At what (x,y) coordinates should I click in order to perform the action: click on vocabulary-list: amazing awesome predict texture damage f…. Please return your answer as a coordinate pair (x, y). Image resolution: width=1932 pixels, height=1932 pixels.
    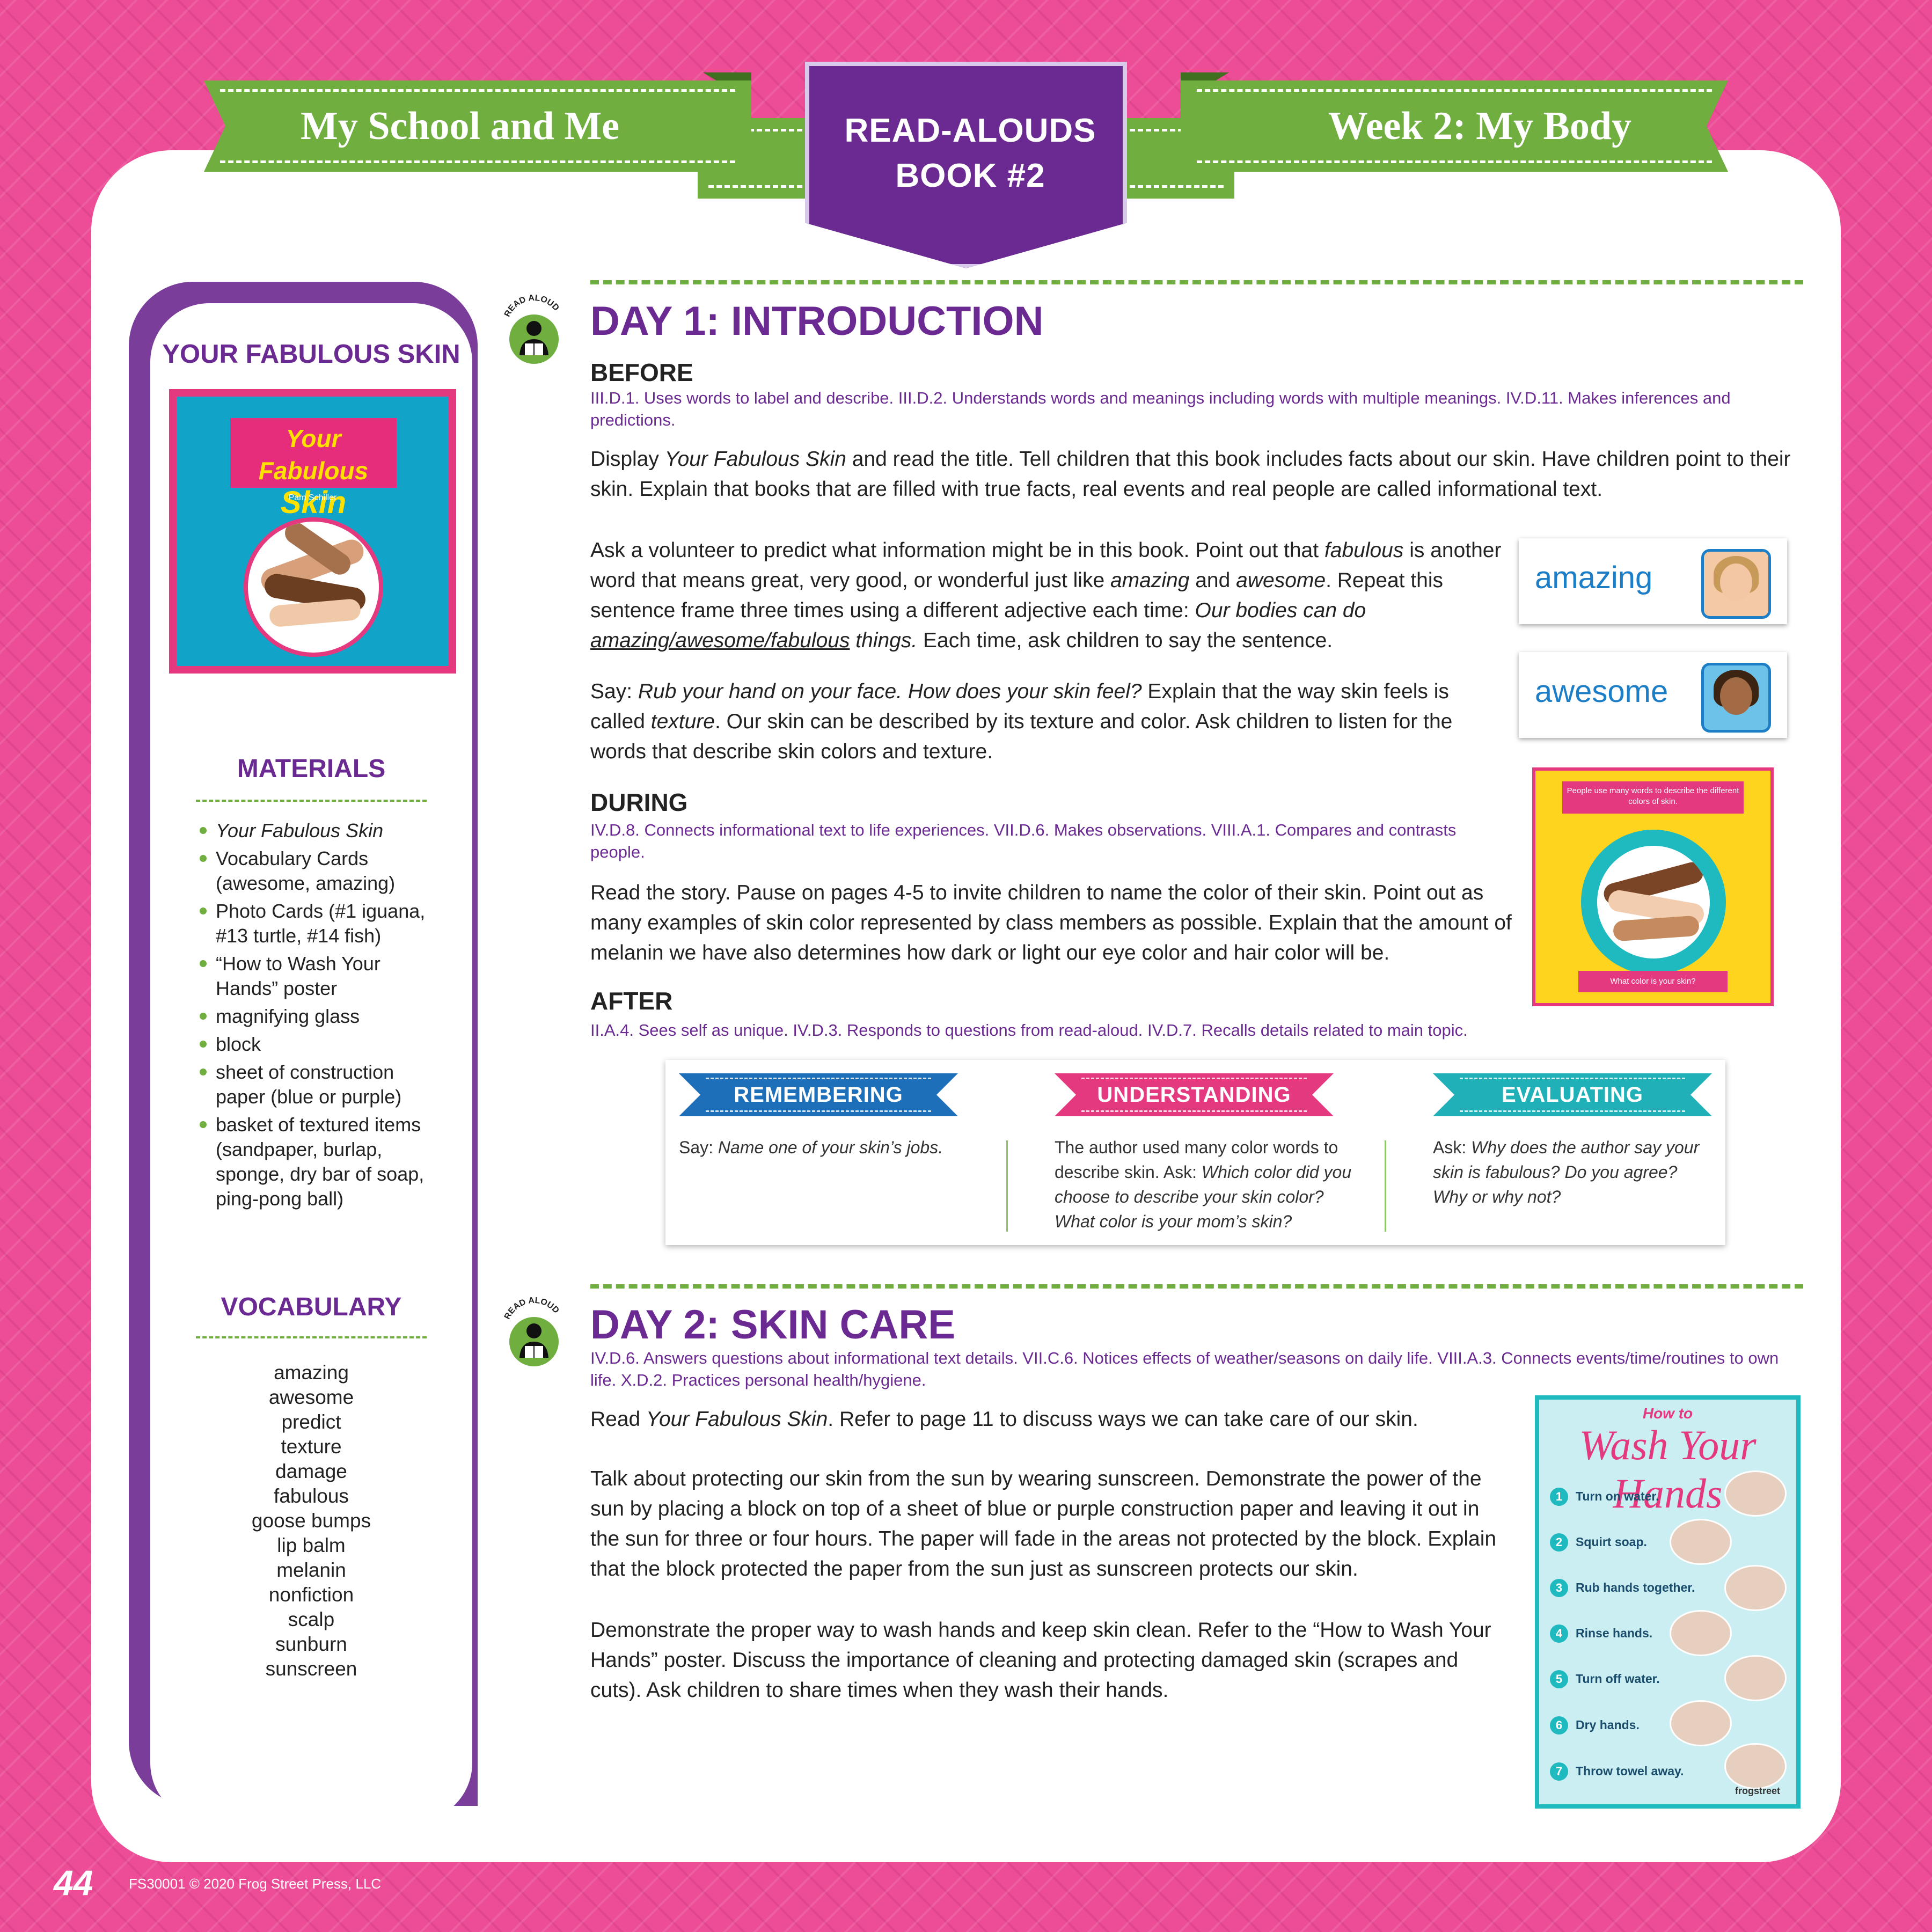
    Looking at the image, I should click on (311, 1520).